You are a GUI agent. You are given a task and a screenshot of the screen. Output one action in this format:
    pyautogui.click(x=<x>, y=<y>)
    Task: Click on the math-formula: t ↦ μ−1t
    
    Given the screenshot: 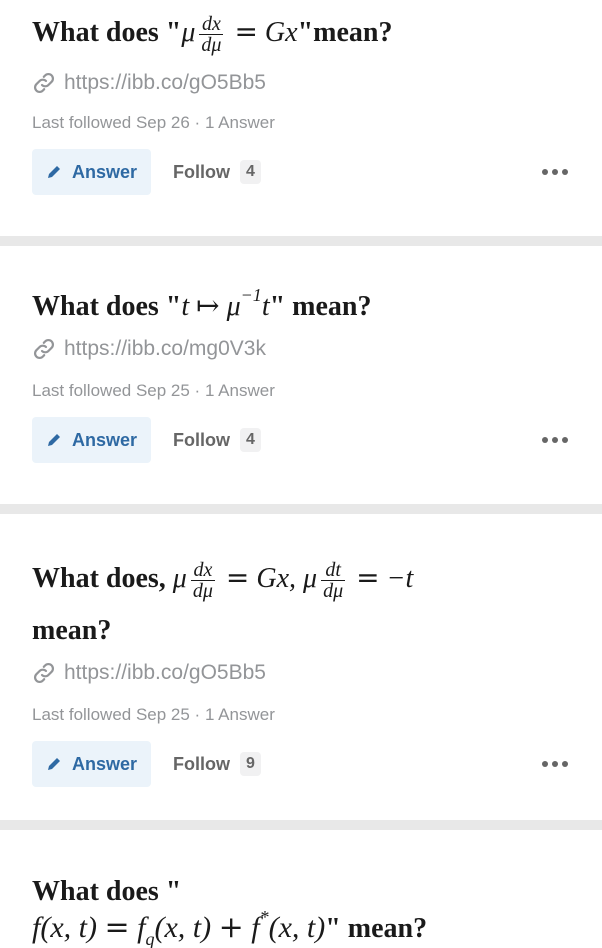 What is the action you would take?
    pyautogui.click(x=225, y=303)
    